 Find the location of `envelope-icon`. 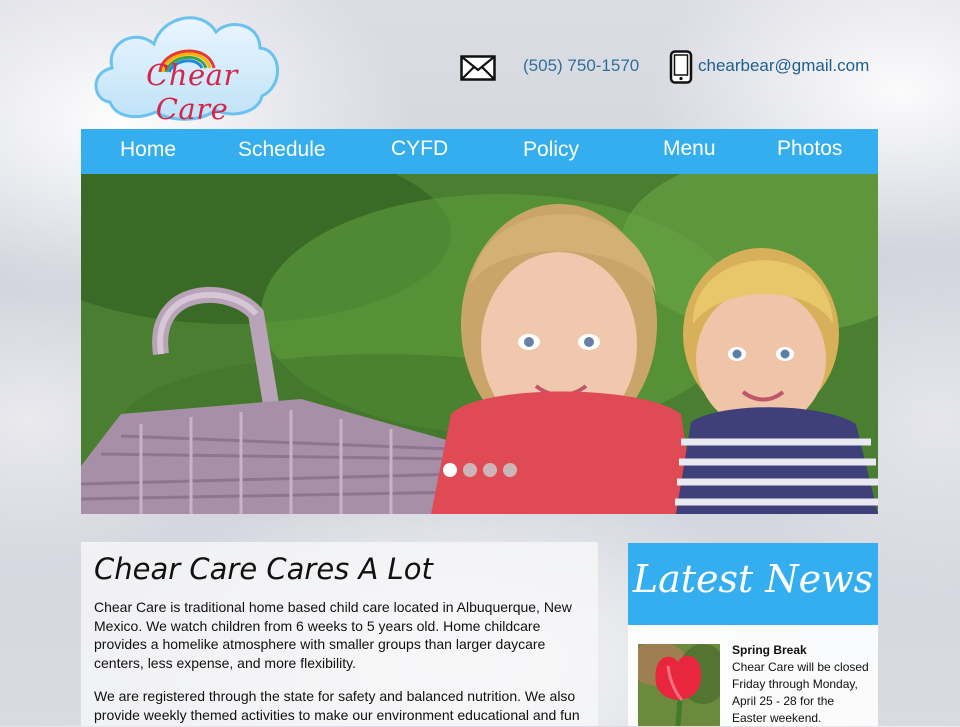

envelope-icon is located at coordinates (478, 68).